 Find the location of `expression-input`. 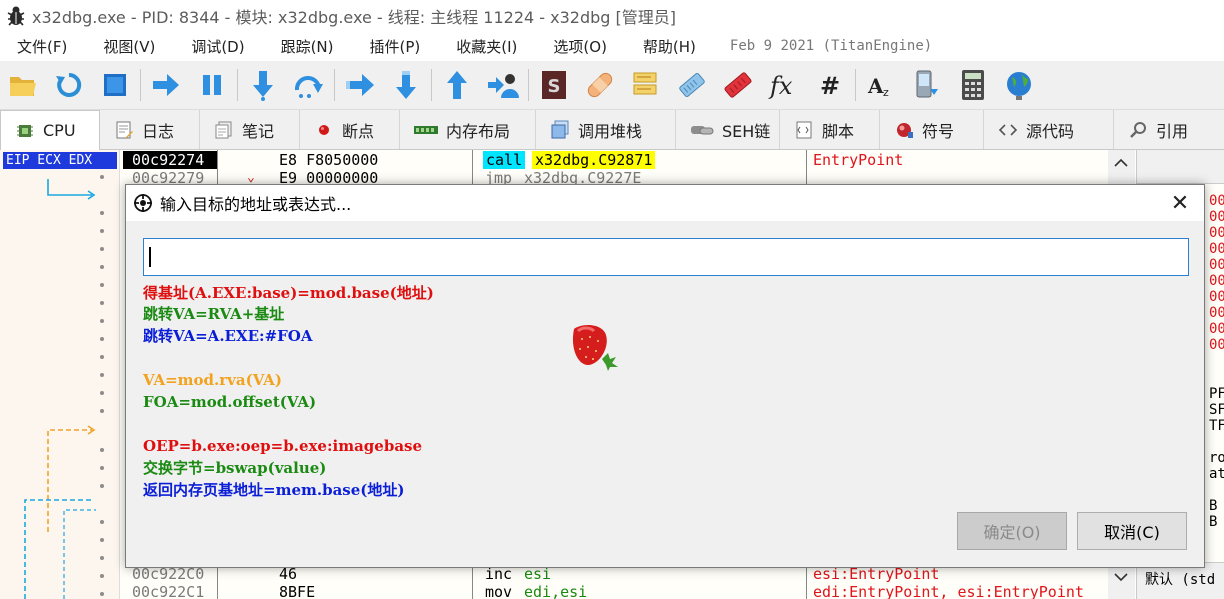

expression-input is located at coordinates (666, 257).